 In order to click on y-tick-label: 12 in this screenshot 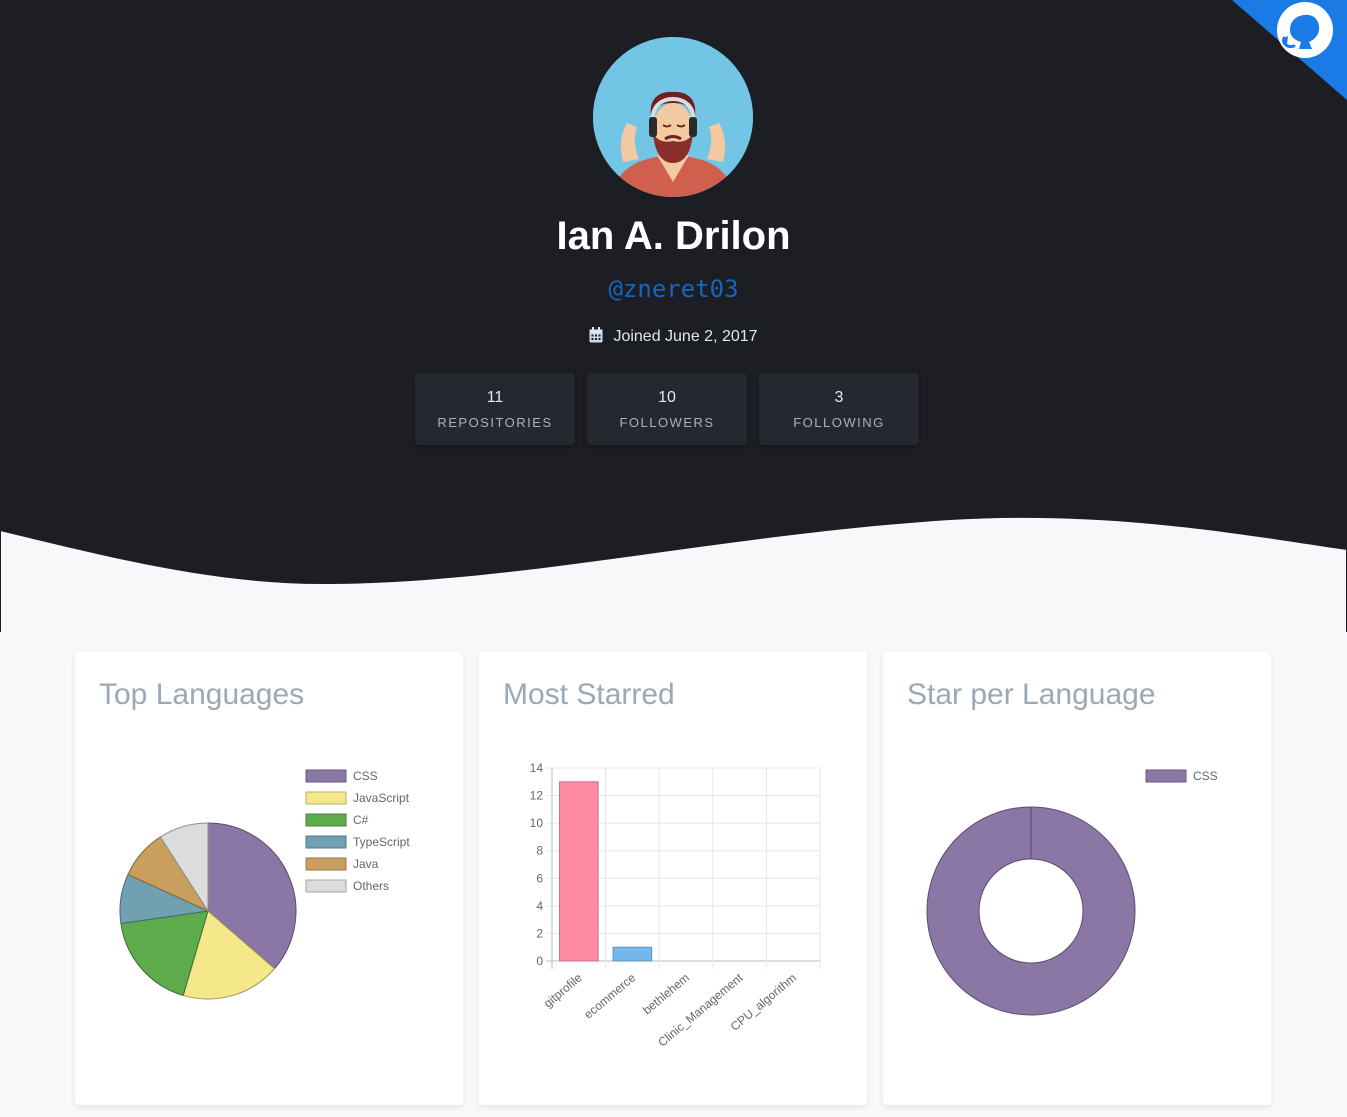, I will do `click(537, 796)`.